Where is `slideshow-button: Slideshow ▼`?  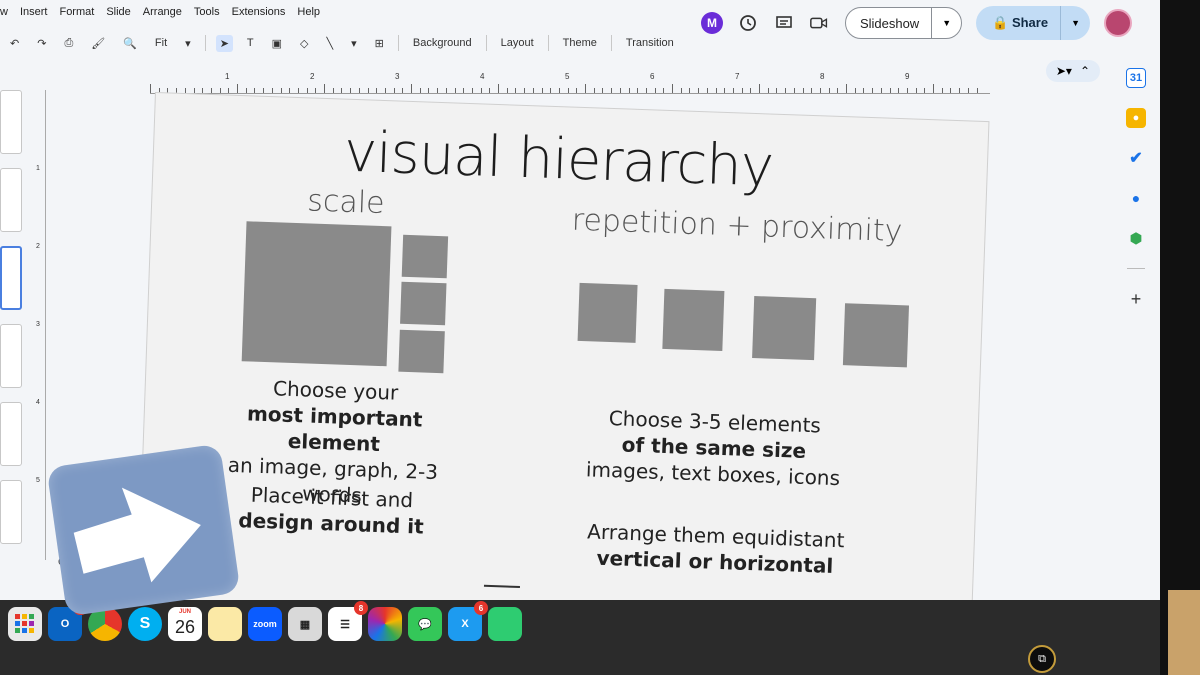
slideshow-button: Slideshow ▼ is located at coordinates (903, 23).